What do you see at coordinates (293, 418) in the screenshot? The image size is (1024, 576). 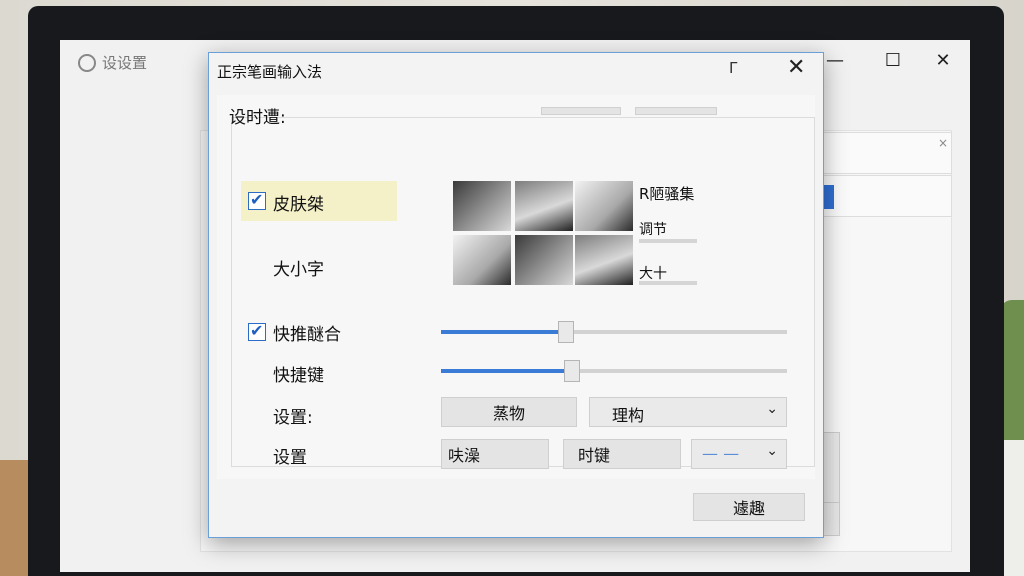 I see `setting1-label: 设置:` at bounding box center [293, 418].